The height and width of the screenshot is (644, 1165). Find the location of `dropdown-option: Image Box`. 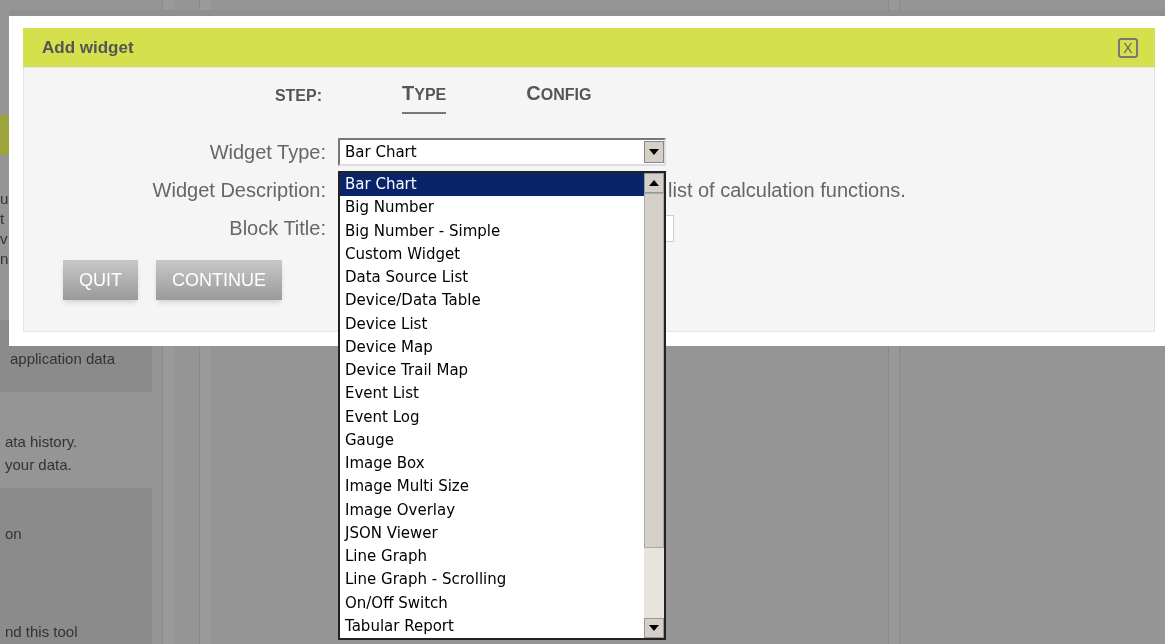

dropdown-option: Image Box is located at coordinates (492, 464).